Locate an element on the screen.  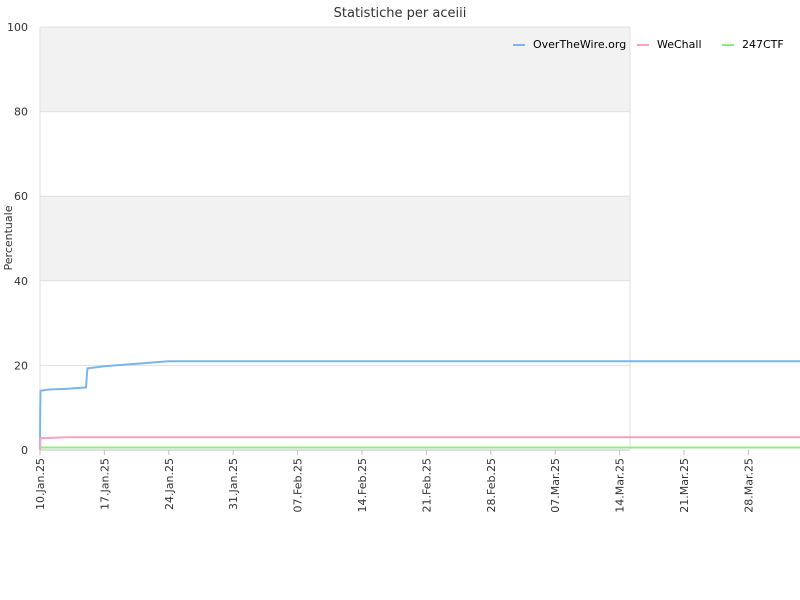
x-tick-label: 14.Feb.25 is located at coordinates (362, 485).